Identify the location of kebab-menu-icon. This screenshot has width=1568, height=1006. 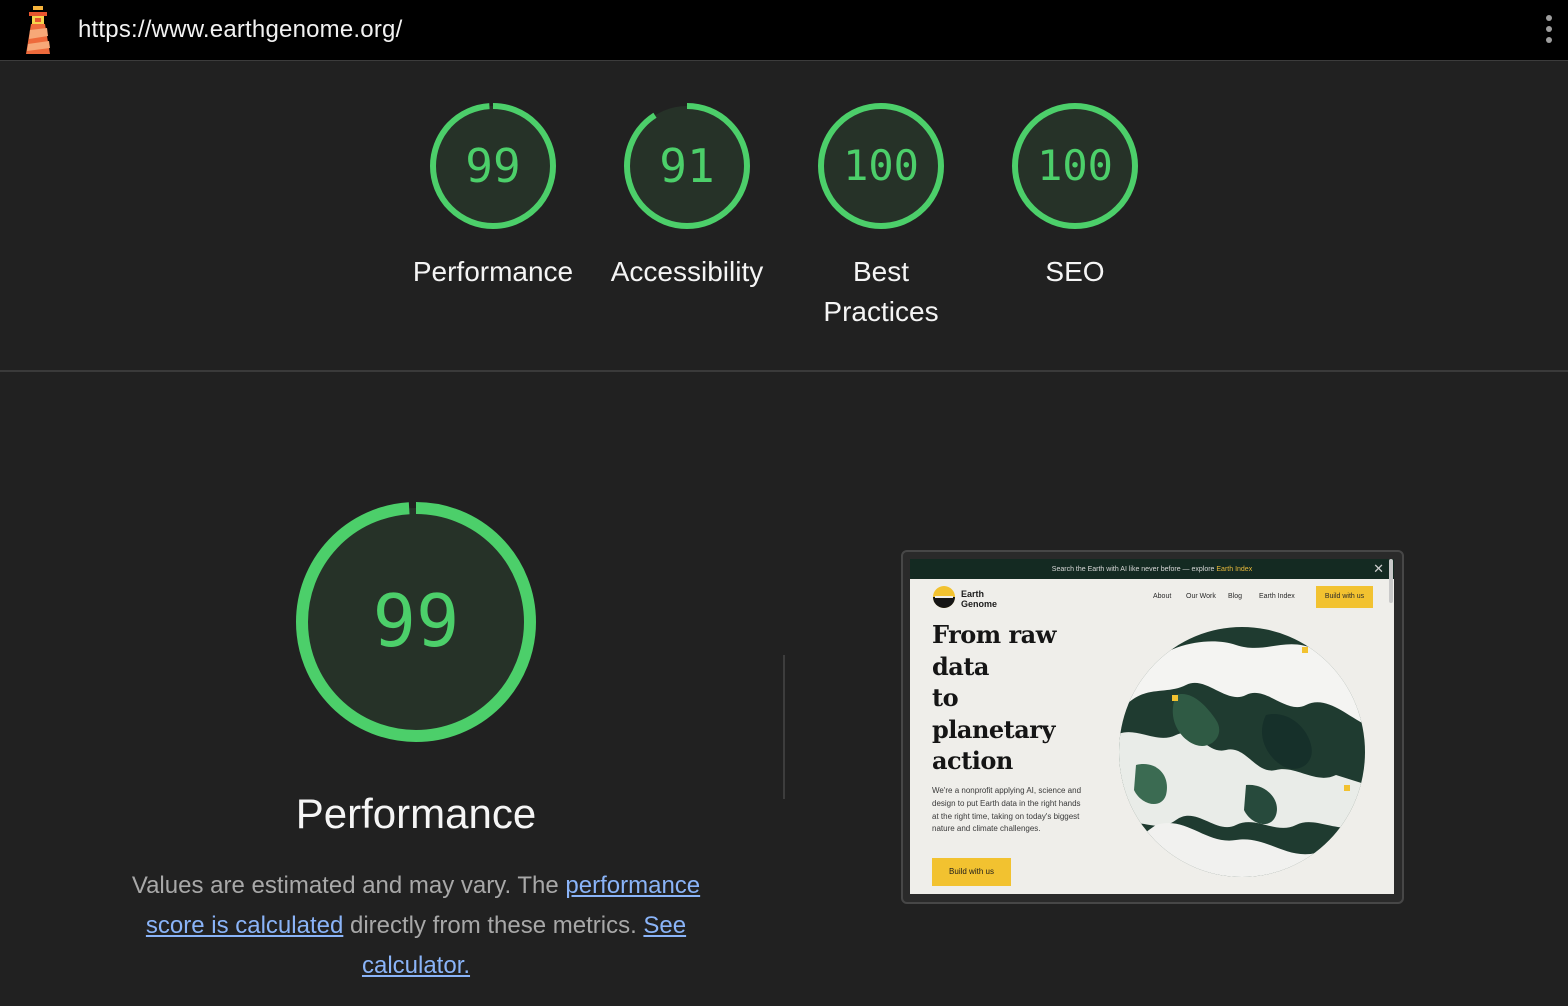
(1549, 30).